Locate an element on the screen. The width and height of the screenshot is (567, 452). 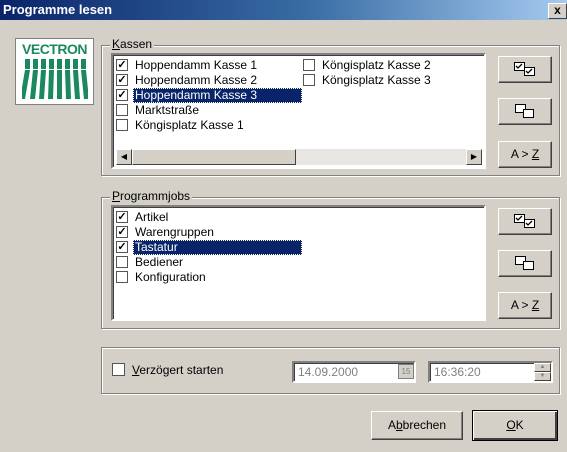
kassen-legend: Kassen is located at coordinates (132, 44).